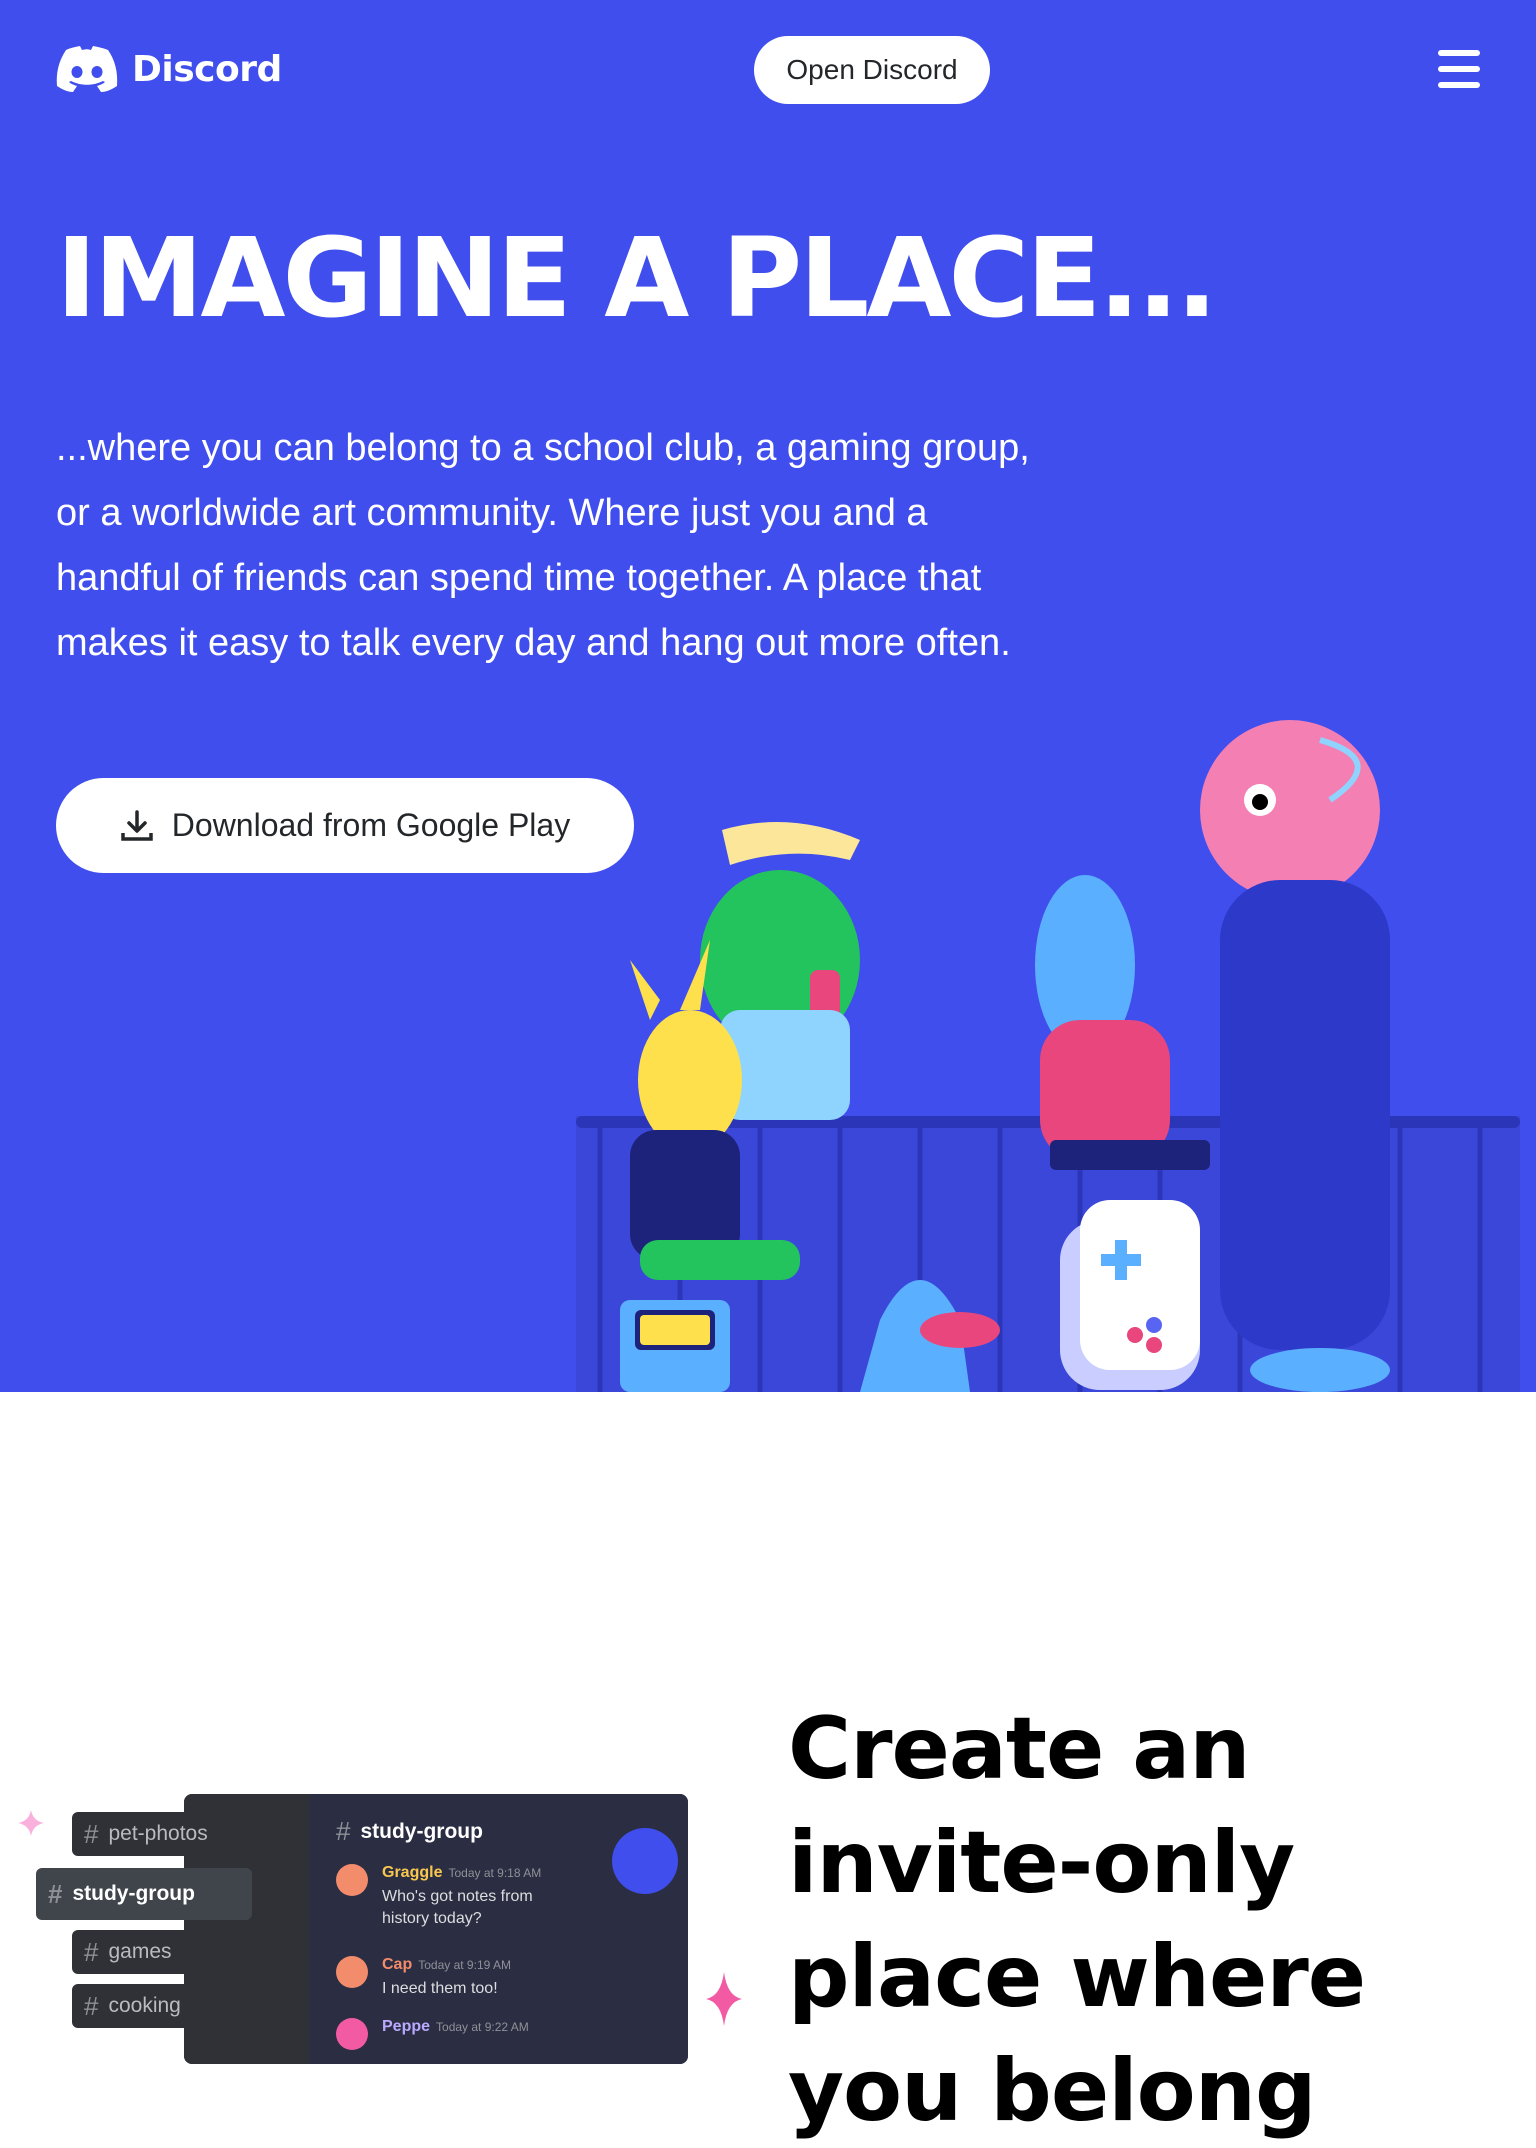 The width and height of the screenshot is (1536, 2148). Describe the element at coordinates (87, 69) in the screenshot. I see `discord-logo-icon` at that location.